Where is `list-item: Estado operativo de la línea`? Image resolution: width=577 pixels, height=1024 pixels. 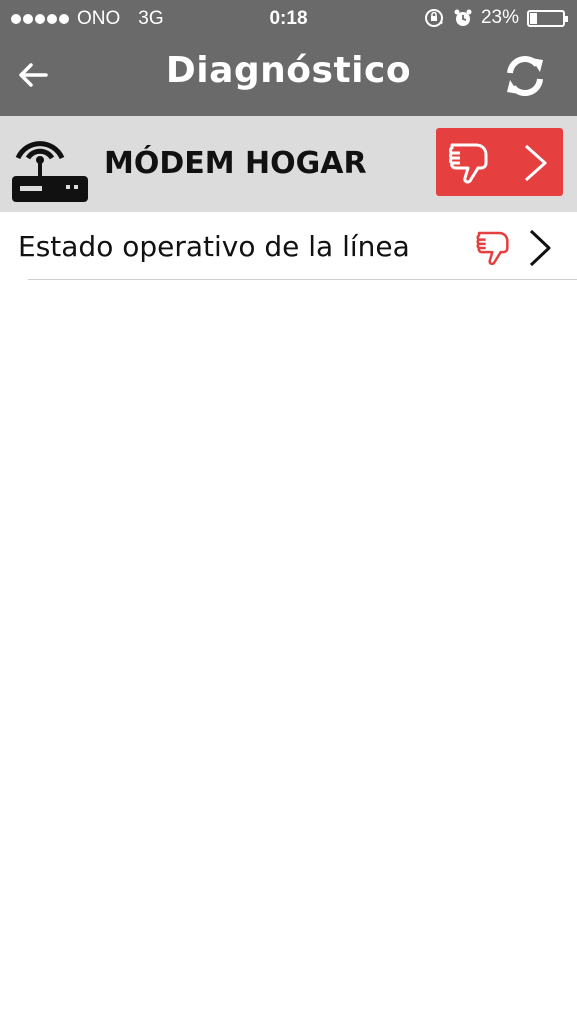
list-item: Estado operativo de la línea is located at coordinates (288, 246).